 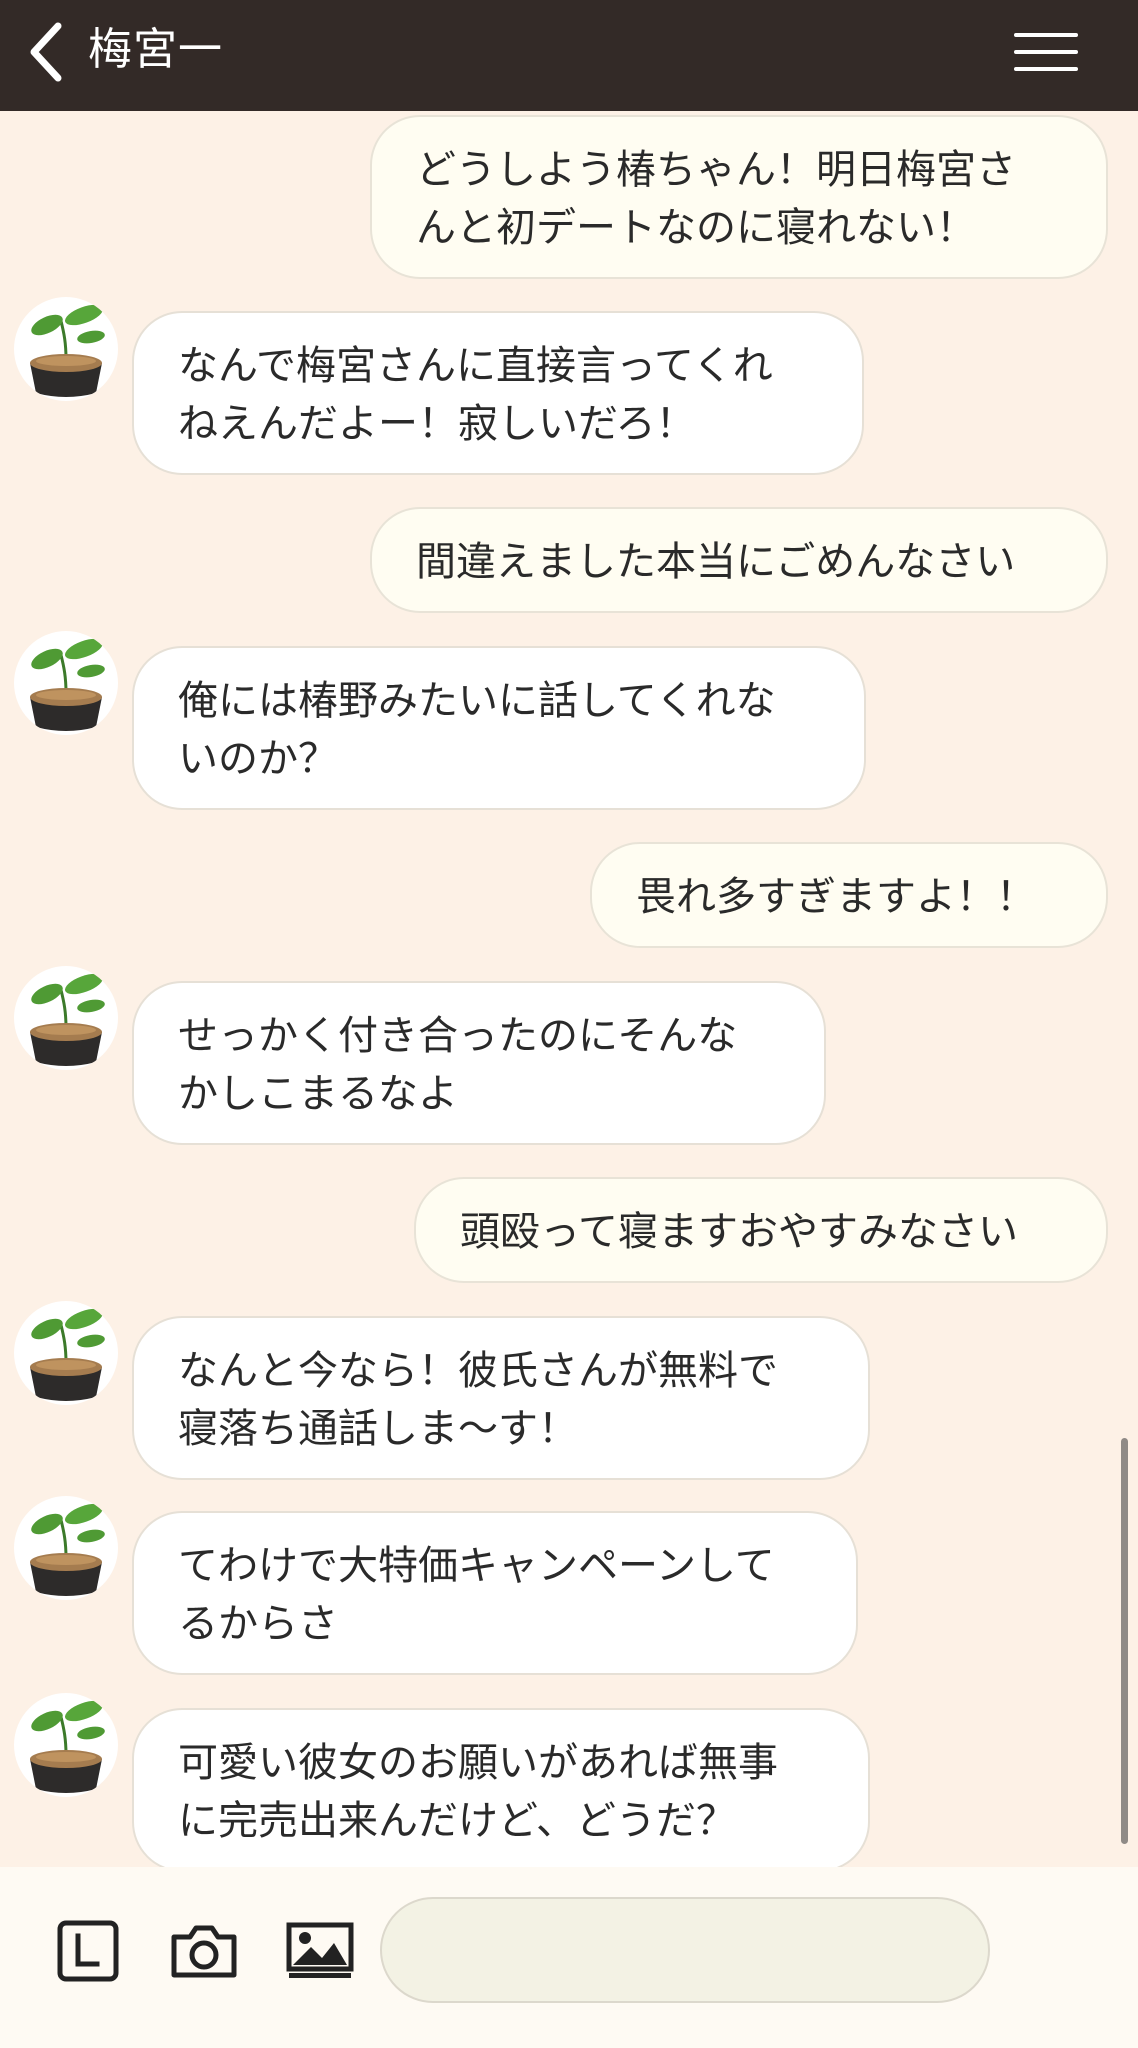 What do you see at coordinates (498, 393) in the screenshot?
I see `message-bubble-received: なんで梅宮さんに直接言ってくれ ねえんだよー！寂しいだろ！` at bounding box center [498, 393].